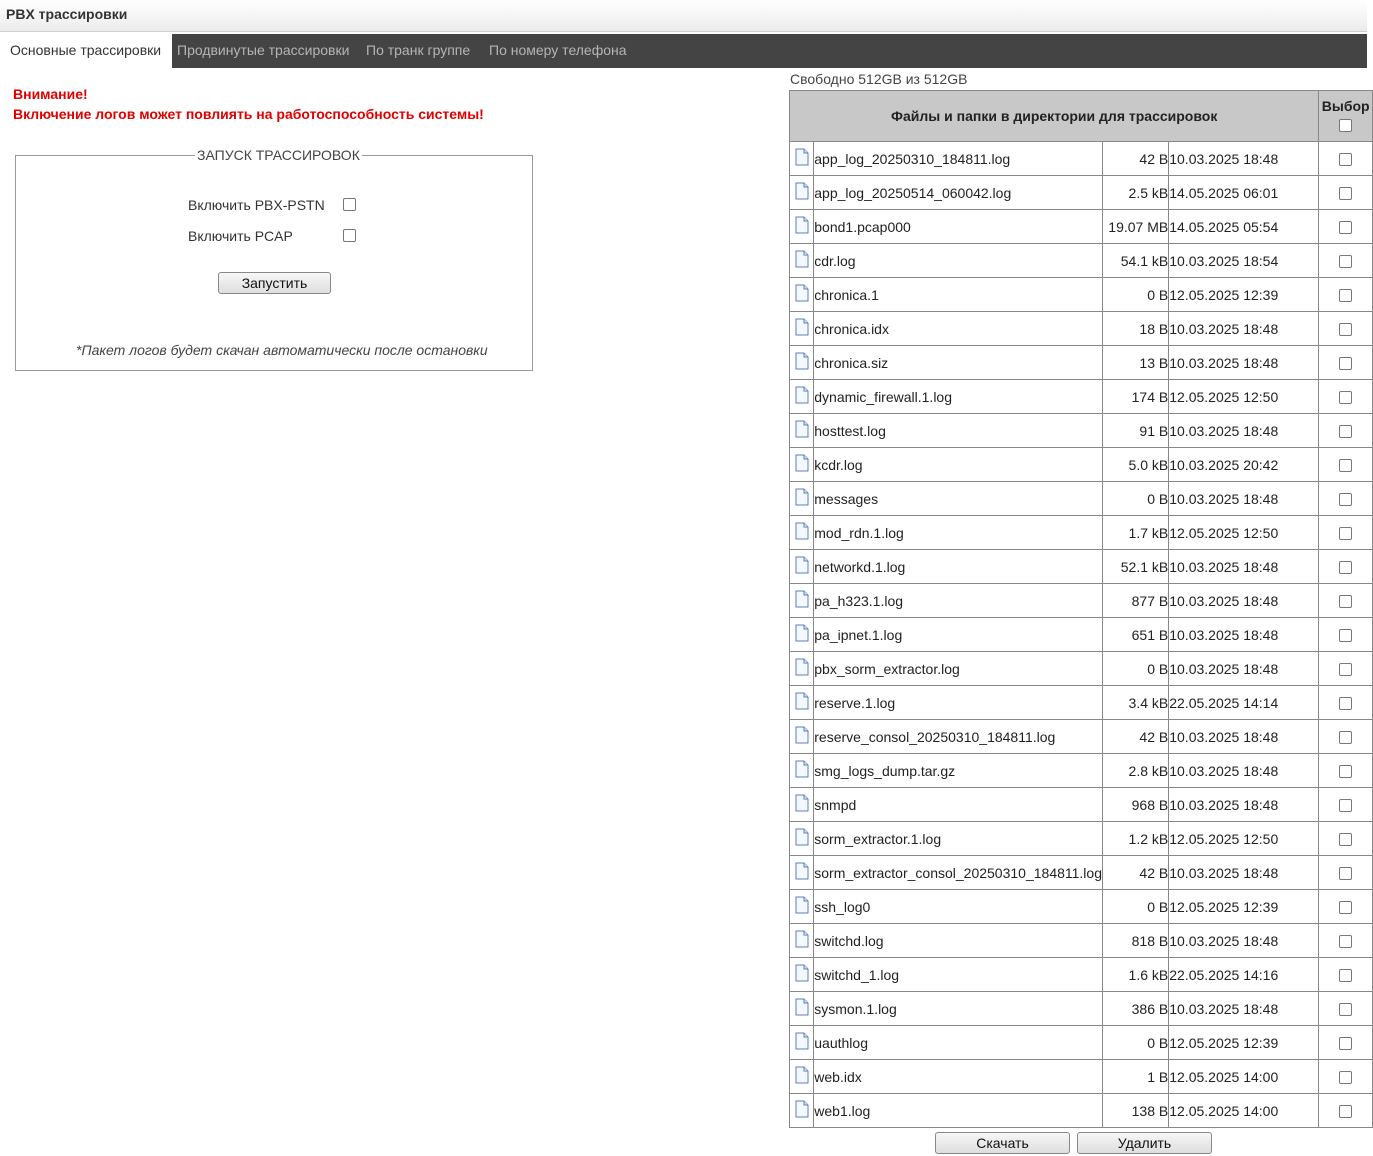 The width and height of the screenshot is (1373, 1156). What do you see at coordinates (1136, 838) in the screenshot?
I see `file-size: 1.2 kB` at bounding box center [1136, 838].